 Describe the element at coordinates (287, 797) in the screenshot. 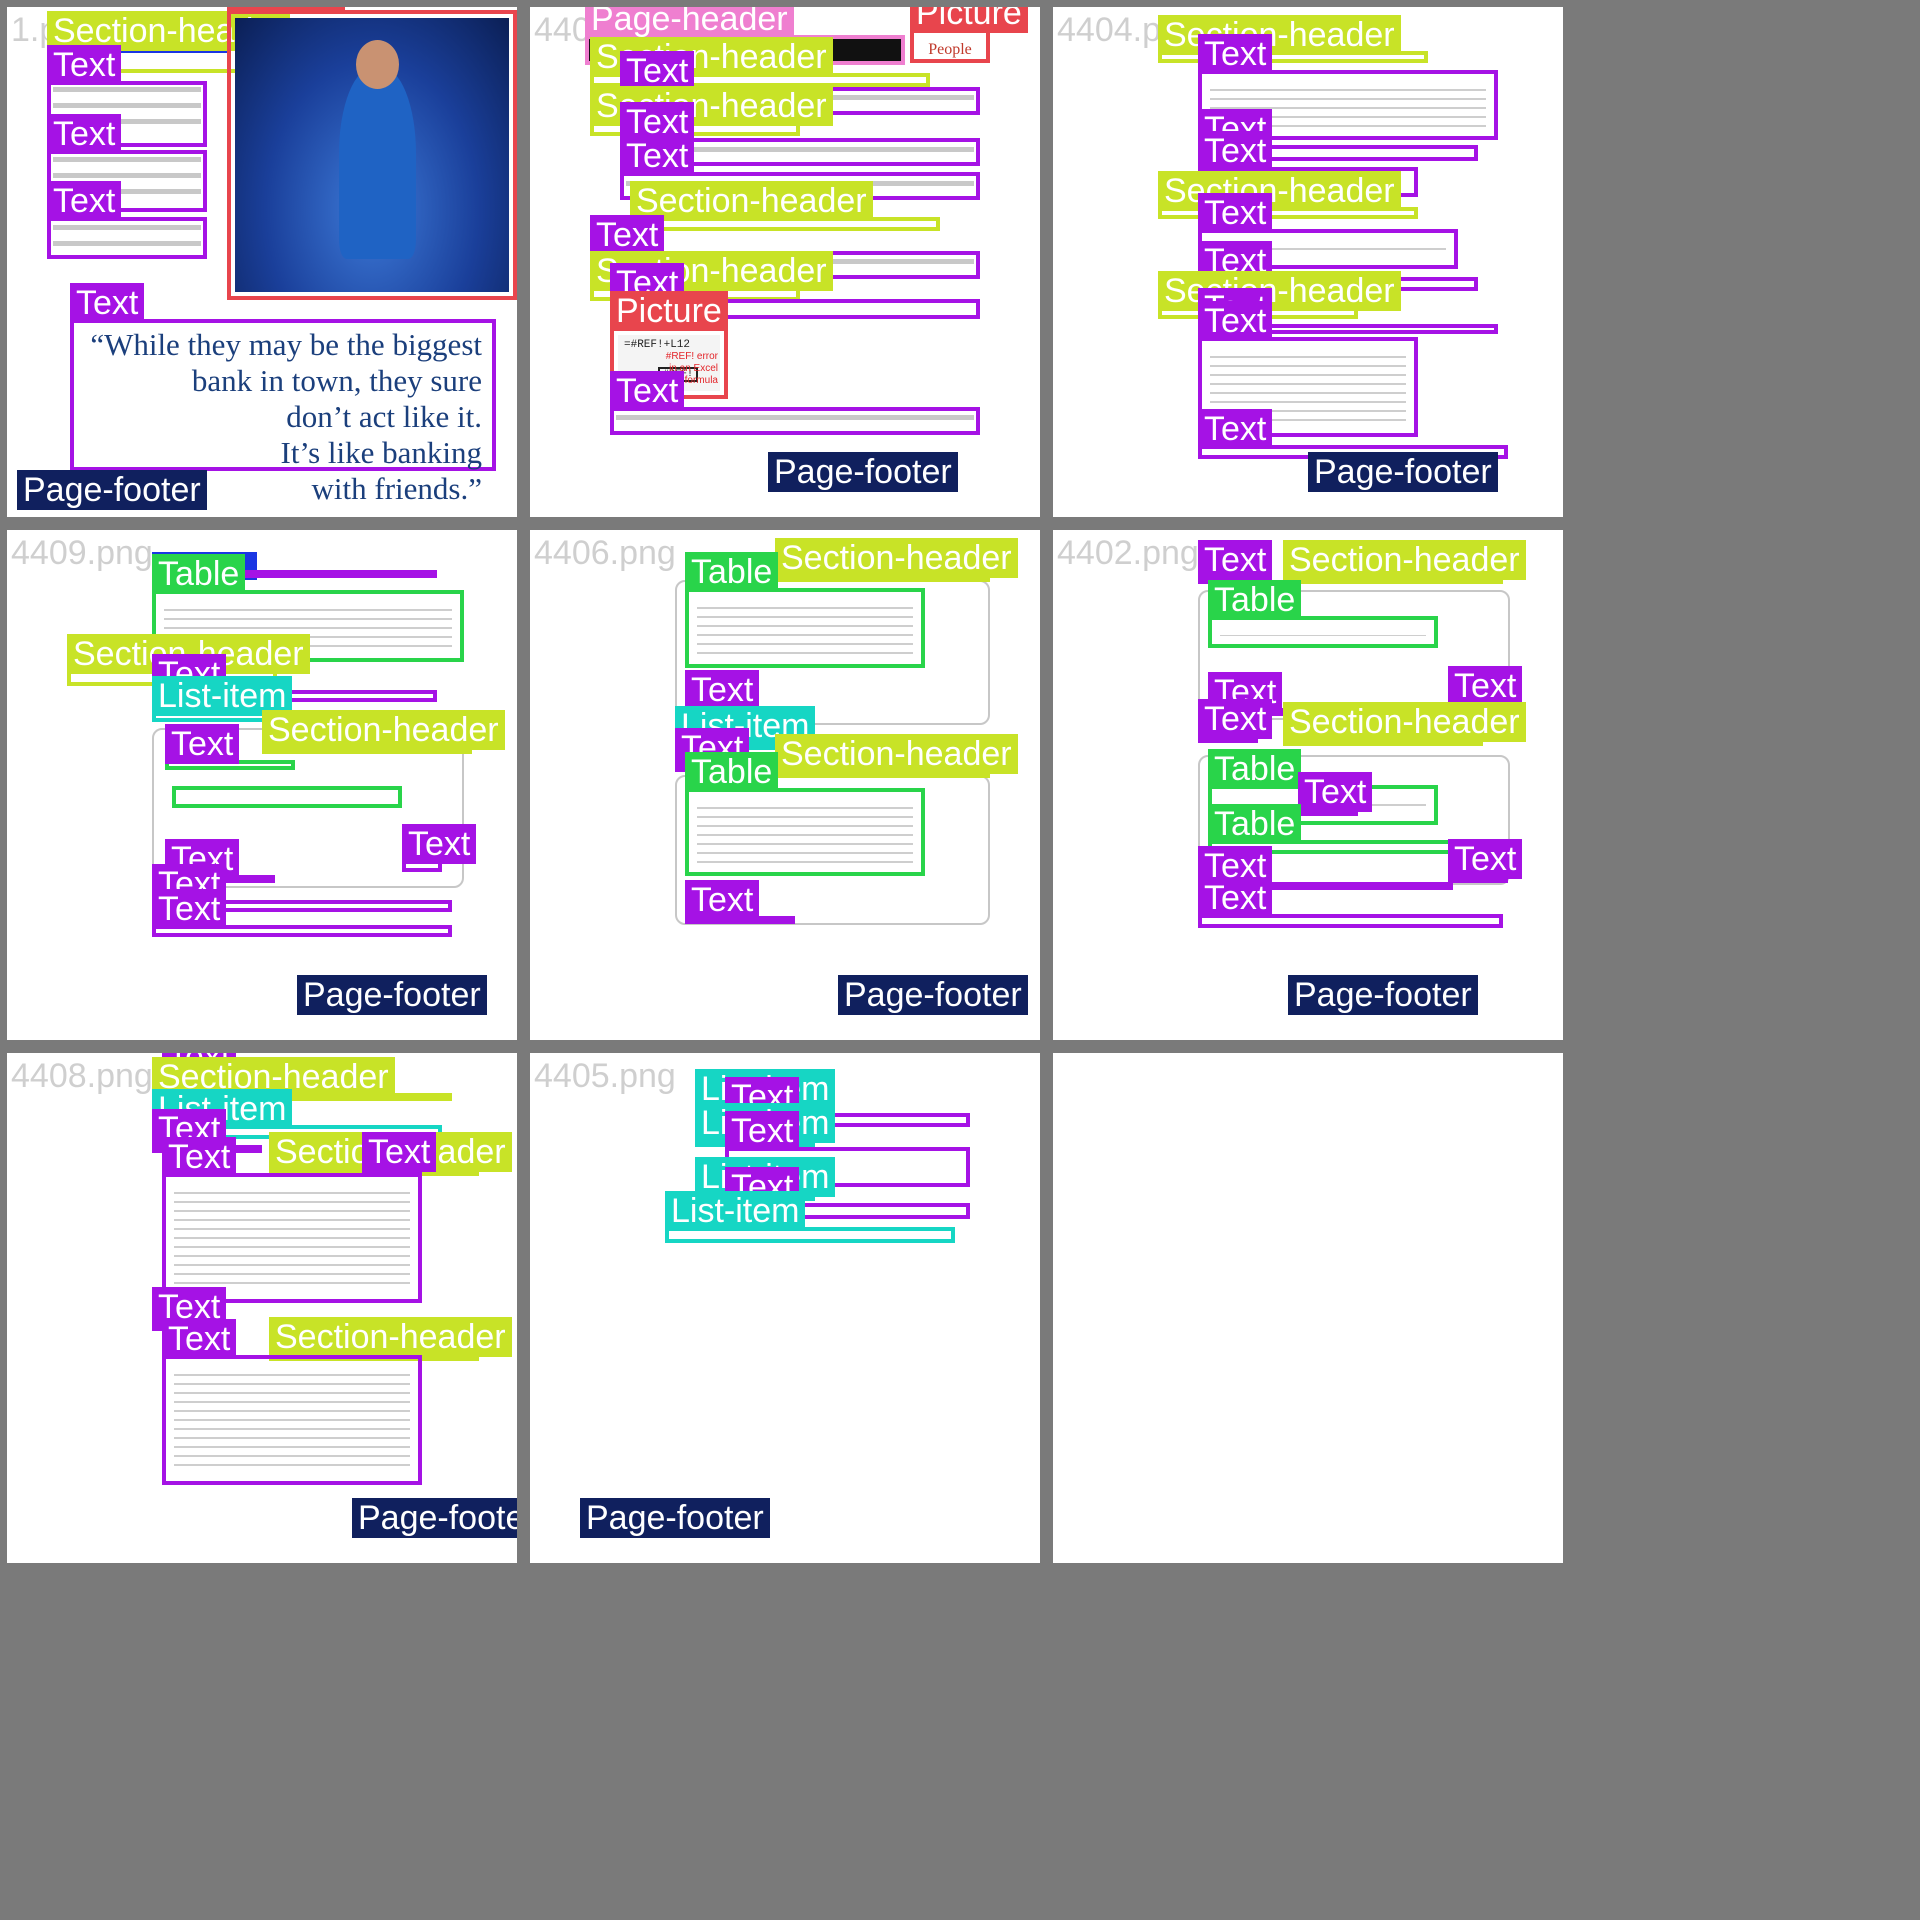

I see `table-box` at that location.